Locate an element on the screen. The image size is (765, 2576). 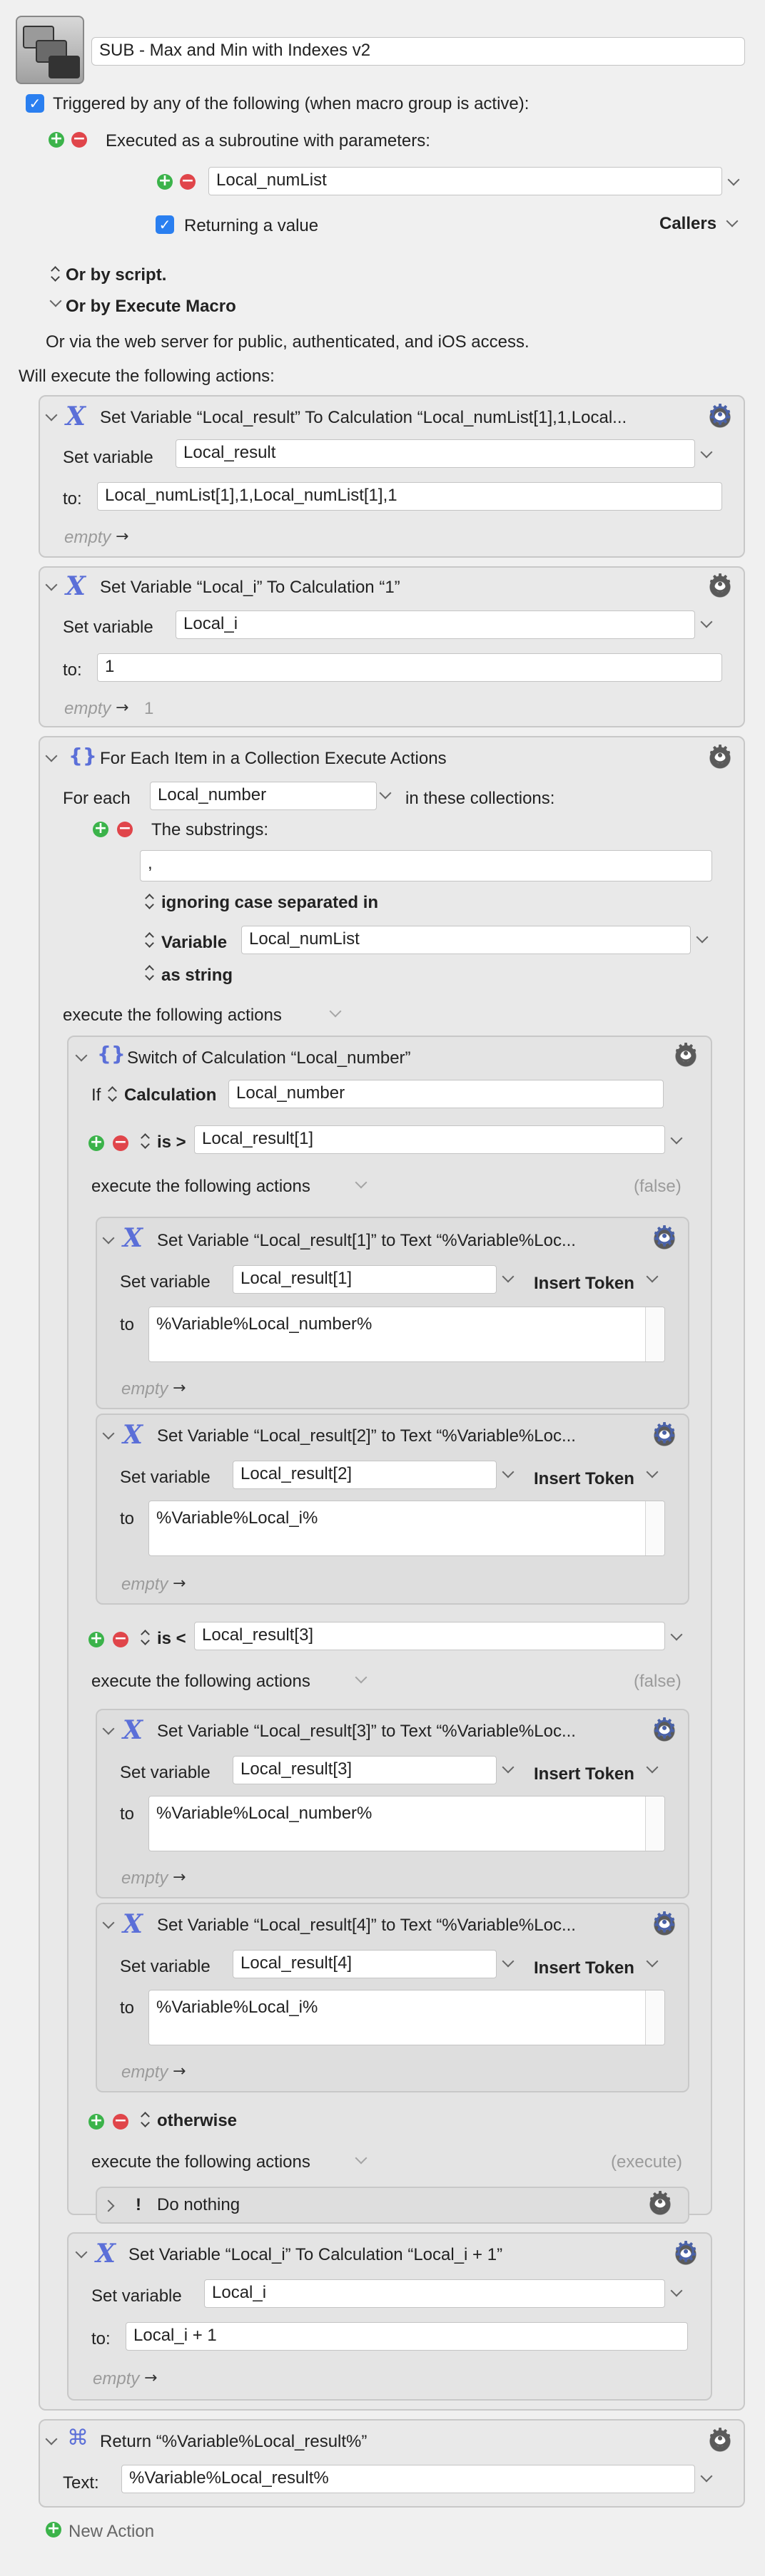
calculation-field: Local_numList[1],1,Local_numList[1],1 is located at coordinates (409, 497).